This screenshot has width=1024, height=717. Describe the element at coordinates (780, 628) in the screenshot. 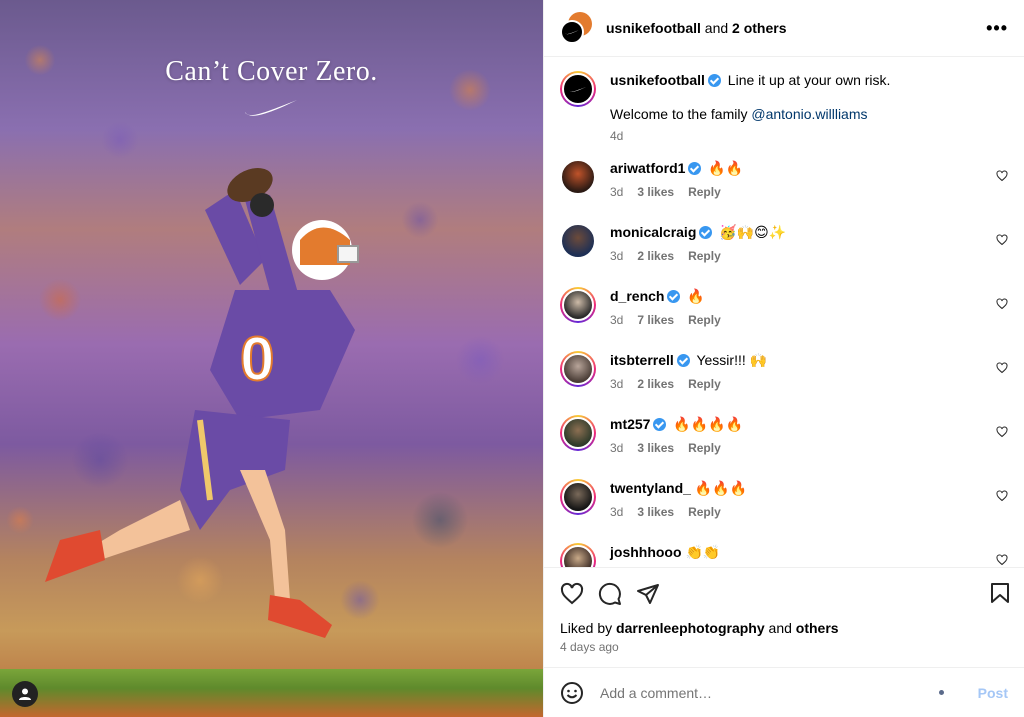

I see `liked-by-and: and` at that location.